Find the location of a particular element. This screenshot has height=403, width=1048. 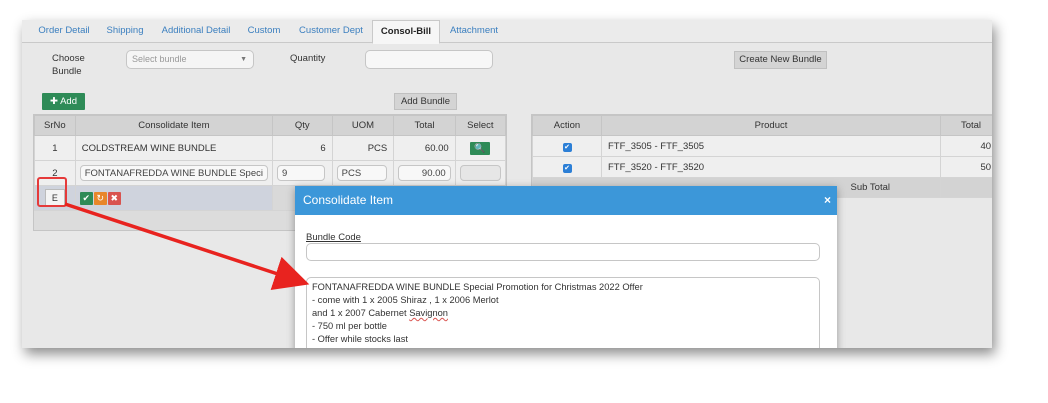

annotation-arrow is located at coordinates (187, 246).